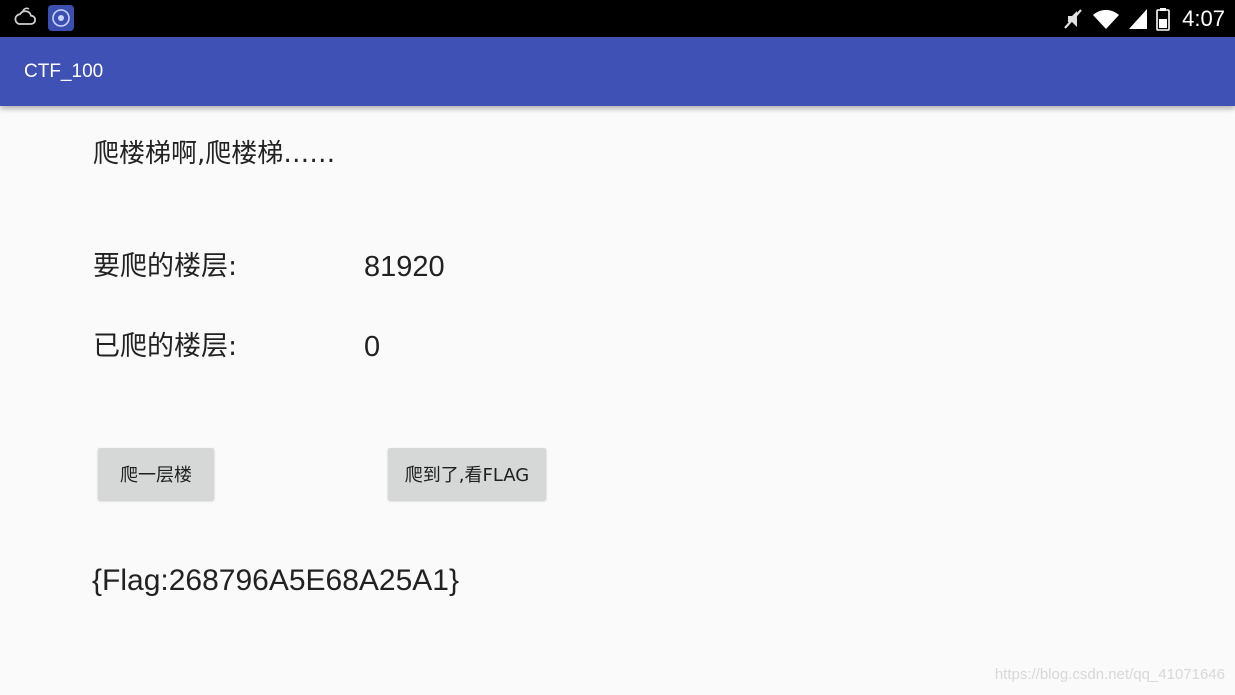  Describe the element at coordinates (1073, 18) in the screenshot. I see `mute-icon` at that location.